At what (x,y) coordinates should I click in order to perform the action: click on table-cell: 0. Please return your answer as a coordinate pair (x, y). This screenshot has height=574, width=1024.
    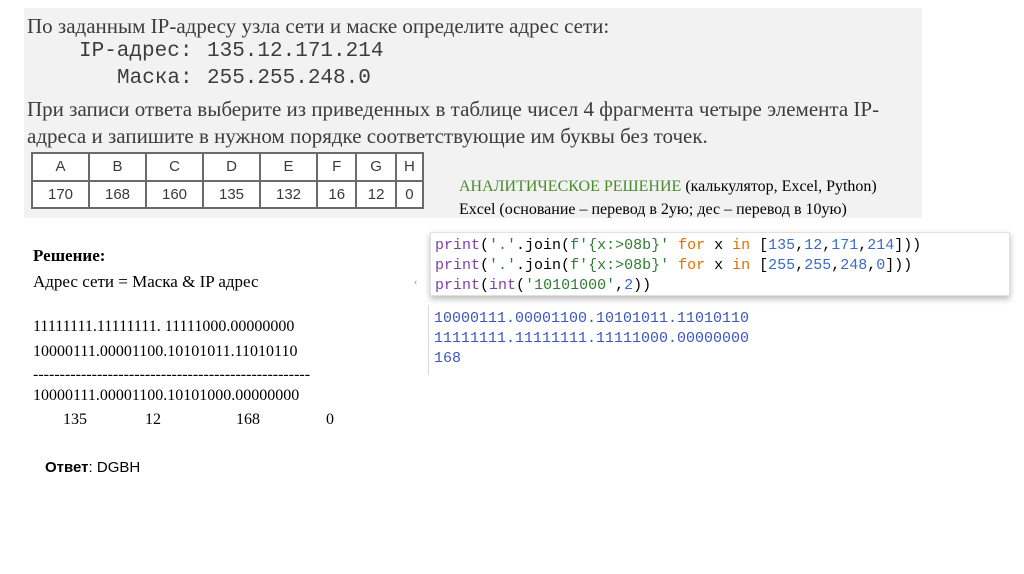
    Looking at the image, I should click on (409, 194).